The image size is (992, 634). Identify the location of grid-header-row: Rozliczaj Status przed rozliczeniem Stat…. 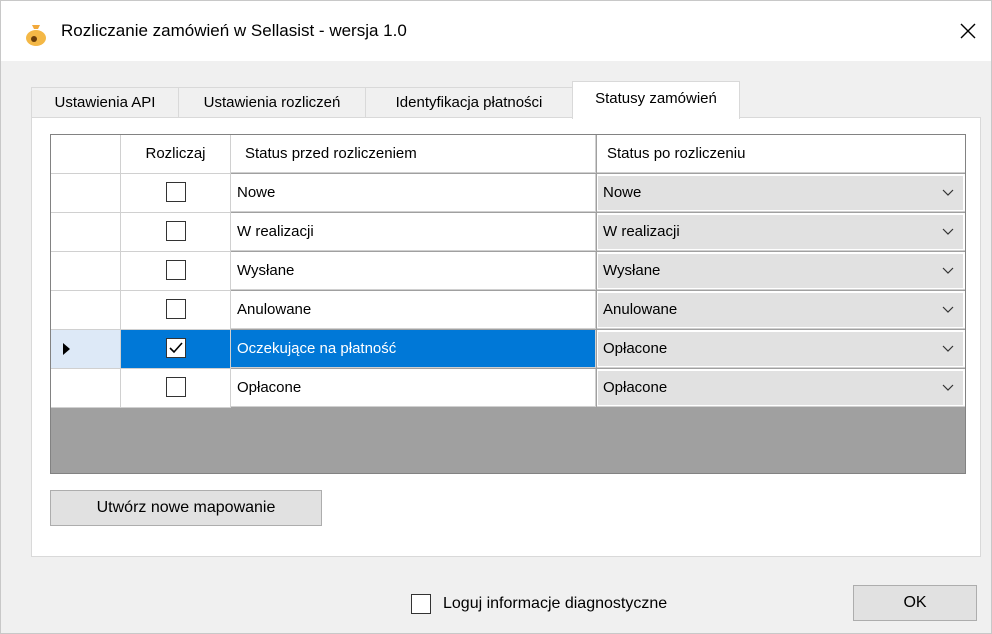
(508, 154).